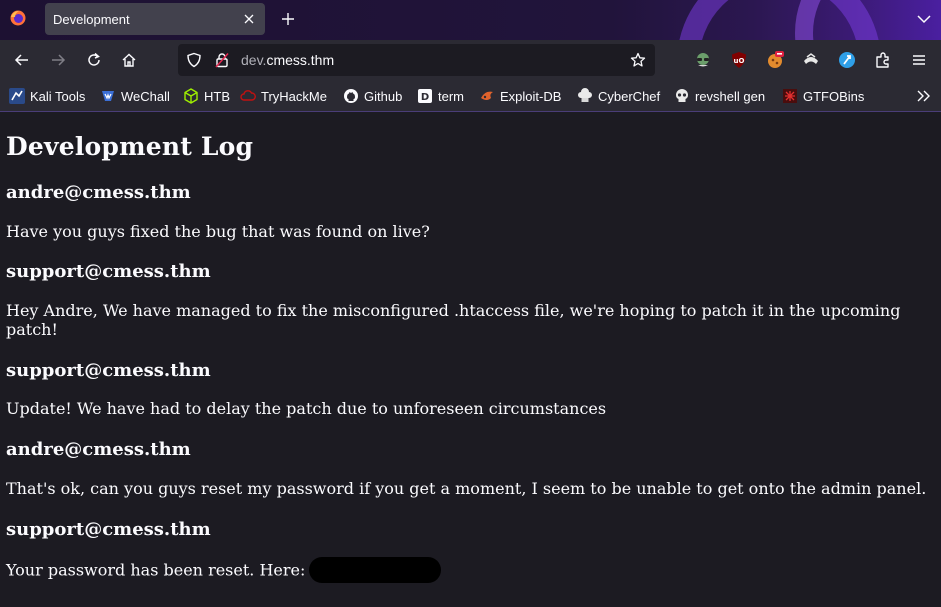 Image resolution: width=941 pixels, height=607 pixels. What do you see at coordinates (351, 96) in the screenshot?
I see `github-icon` at bounding box center [351, 96].